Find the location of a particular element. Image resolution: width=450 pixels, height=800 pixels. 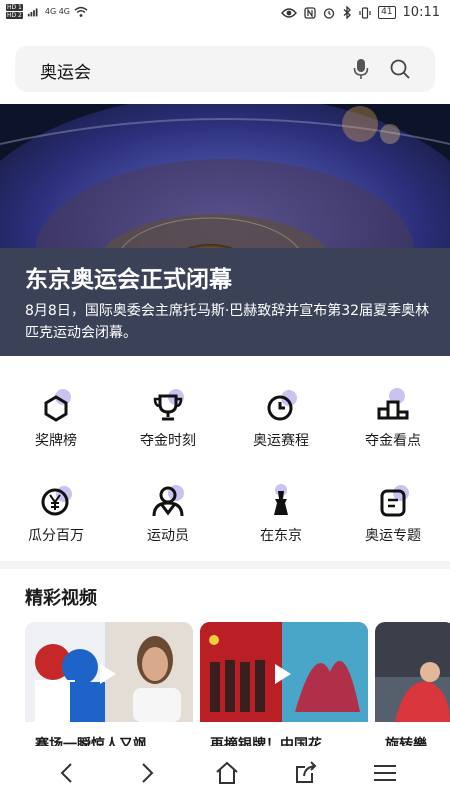

home-icon is located at coordinates (227, 773).